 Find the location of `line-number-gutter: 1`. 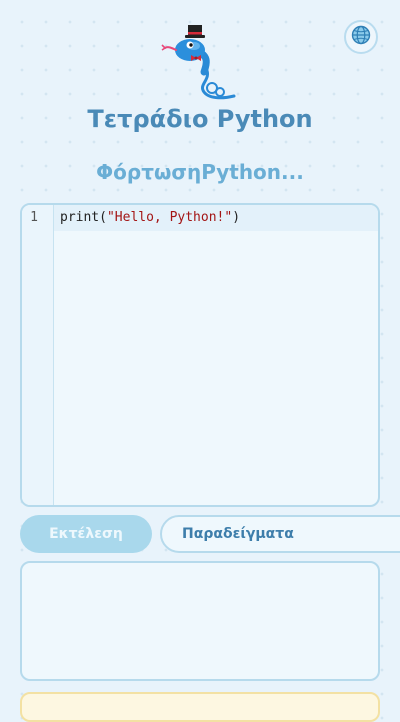

line-number-gutter: 1 is located at coordinates (38, 355).